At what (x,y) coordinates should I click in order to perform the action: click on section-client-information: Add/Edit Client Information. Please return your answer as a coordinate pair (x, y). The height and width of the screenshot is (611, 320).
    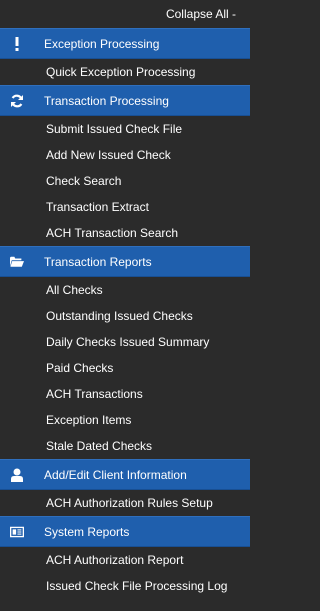
    Looking at the image, I should click on (125, 474).